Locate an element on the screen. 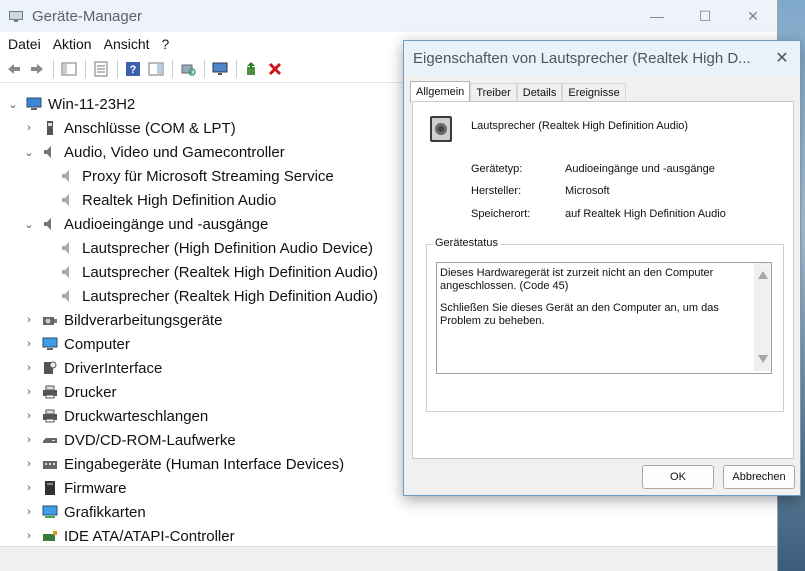 This screenshot has width=805, height=571. scroll-down-icon is located at coordinates (762, 359).